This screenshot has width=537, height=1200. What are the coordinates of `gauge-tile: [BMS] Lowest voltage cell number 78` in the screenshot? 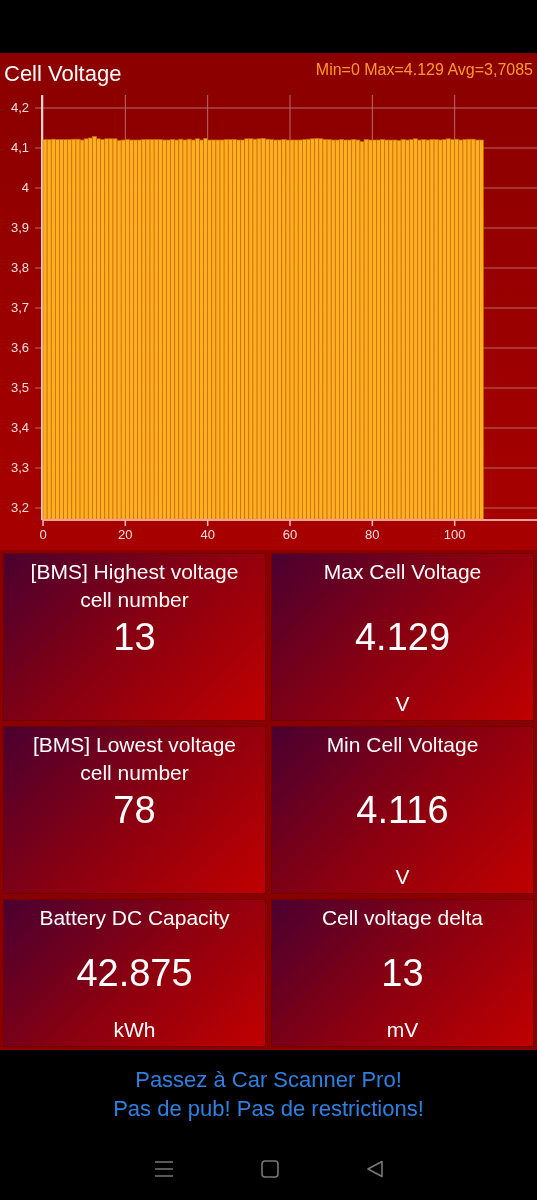 It's located at (134, 810).